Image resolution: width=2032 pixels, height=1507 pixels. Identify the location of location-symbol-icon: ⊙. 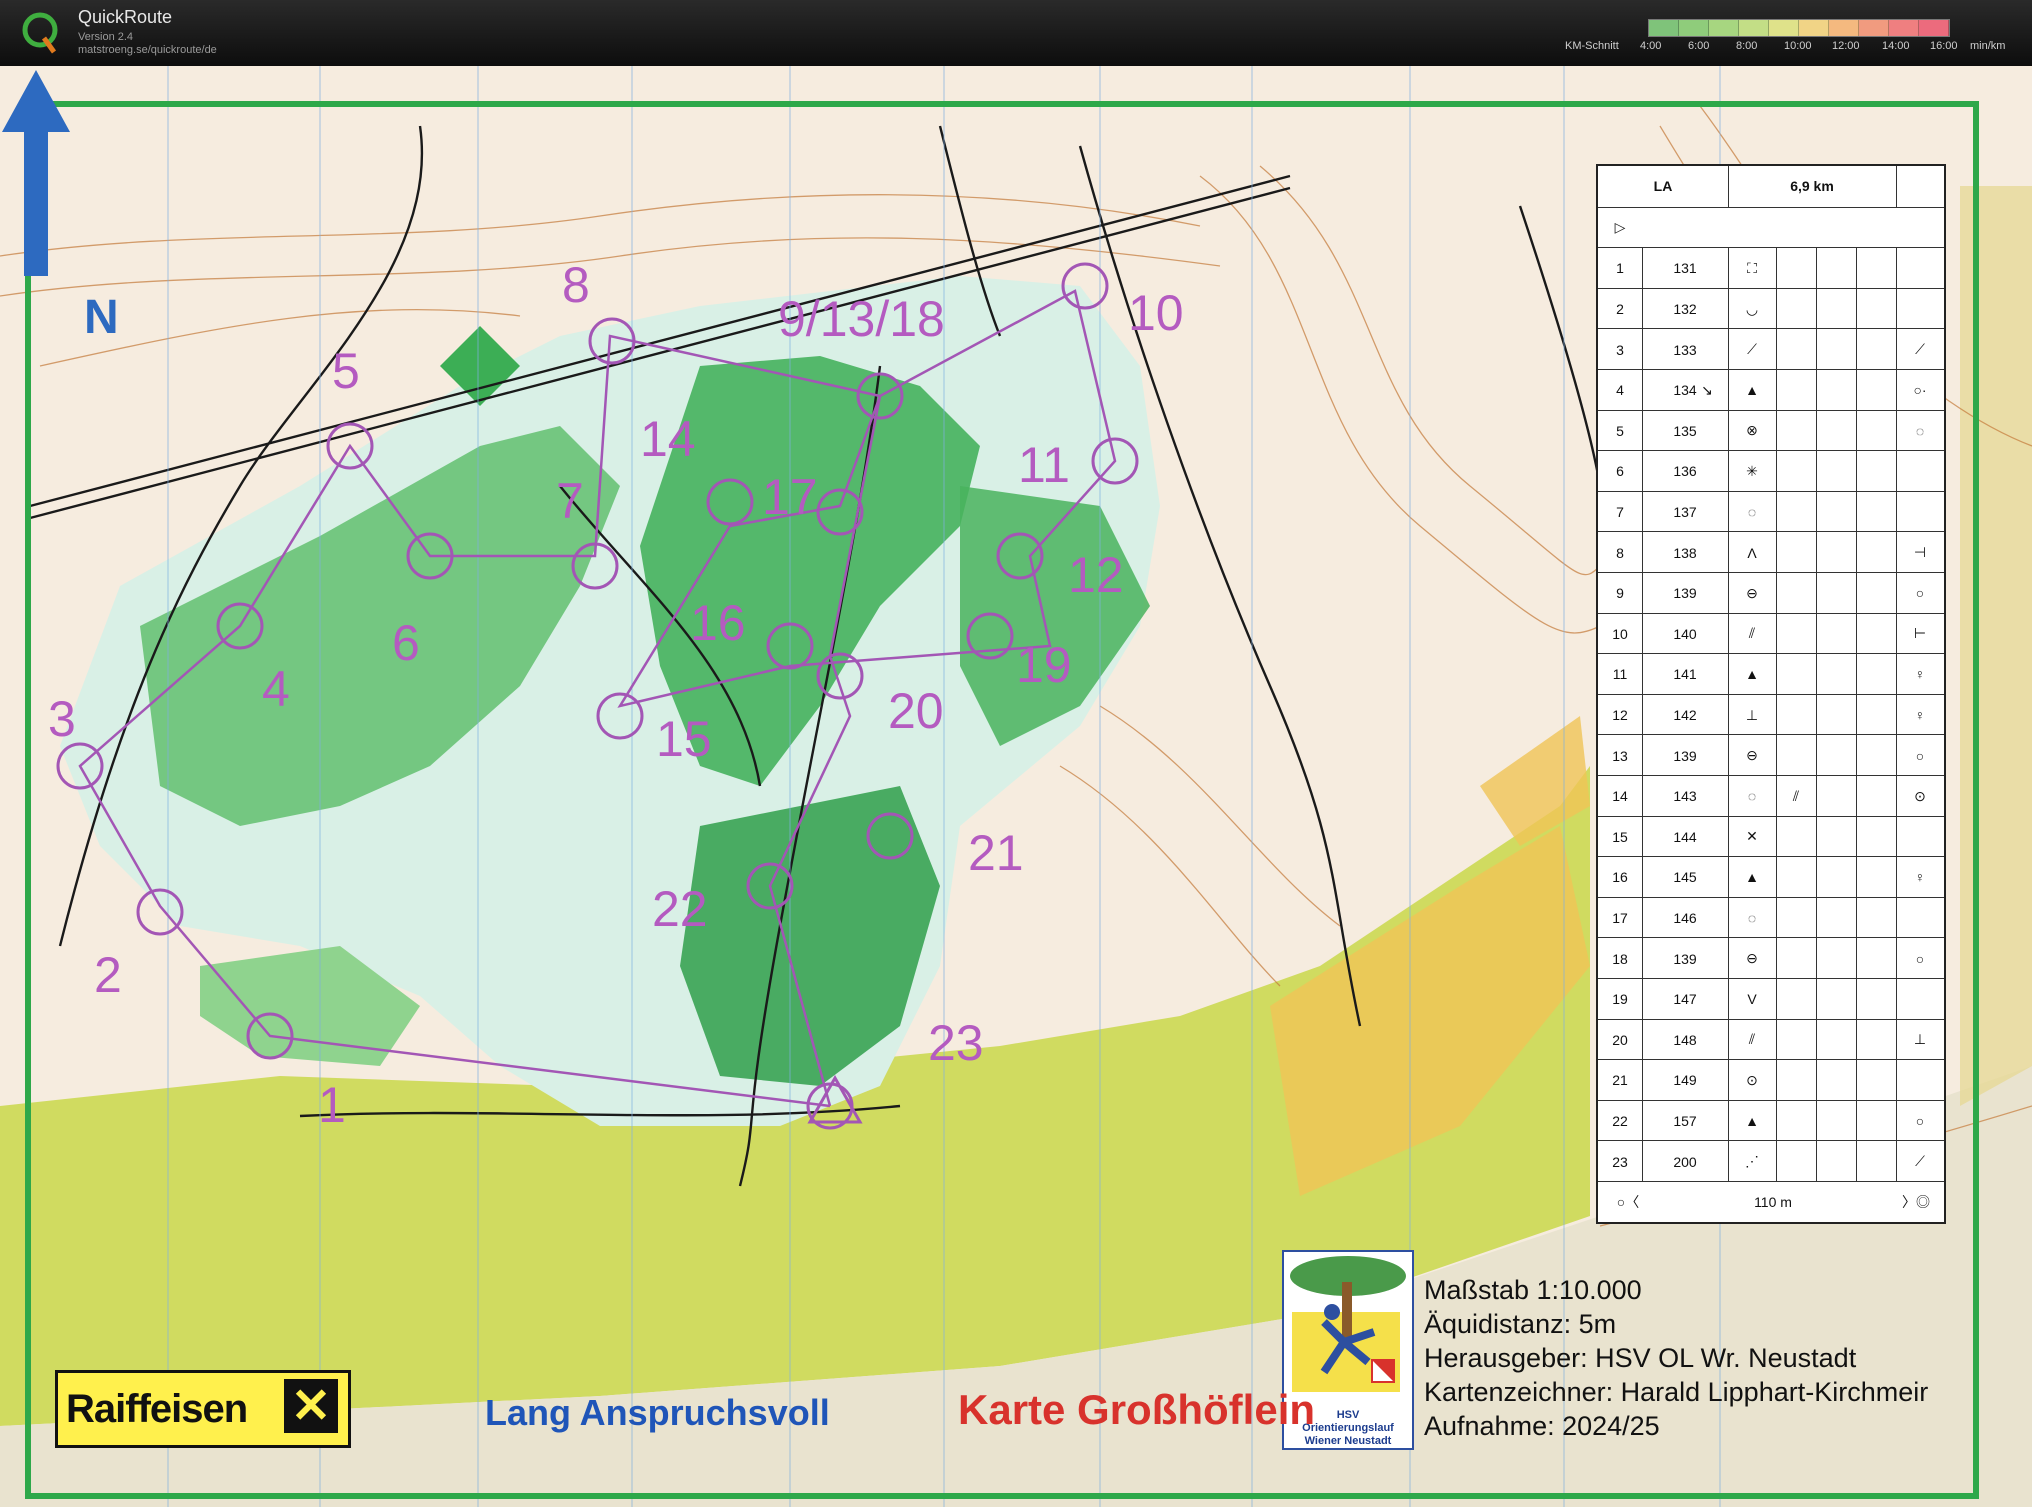
(1920, 795).